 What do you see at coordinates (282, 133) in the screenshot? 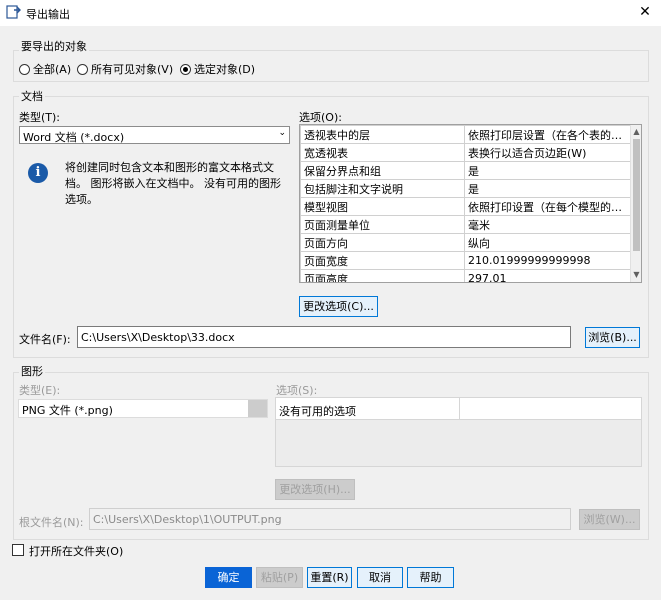
I see `chevron-down-icon: ⌄` at bounding box center [282, 133].